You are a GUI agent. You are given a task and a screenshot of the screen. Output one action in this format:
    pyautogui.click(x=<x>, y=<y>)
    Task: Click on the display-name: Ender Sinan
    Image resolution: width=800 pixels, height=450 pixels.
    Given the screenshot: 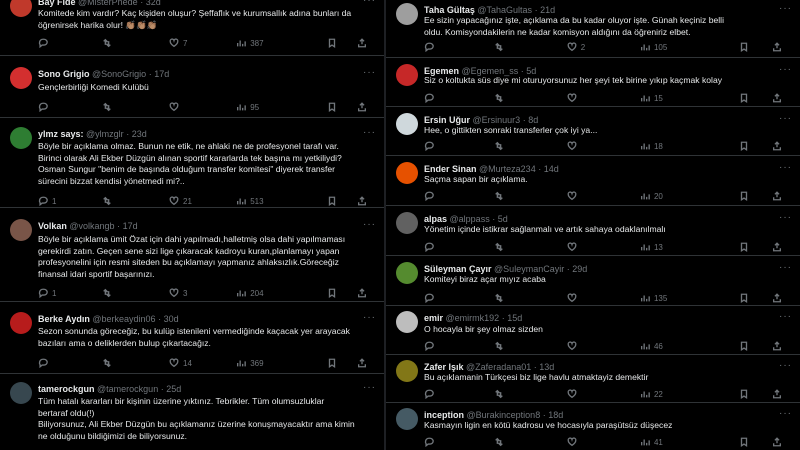 What is the action you would take?
    pyautogui.click(x=450, y=169)
    